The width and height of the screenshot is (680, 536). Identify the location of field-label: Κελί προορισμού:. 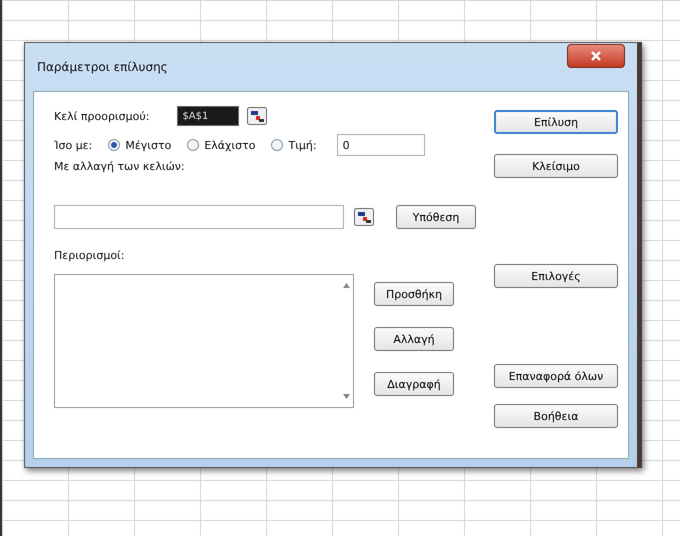
(102, 116).